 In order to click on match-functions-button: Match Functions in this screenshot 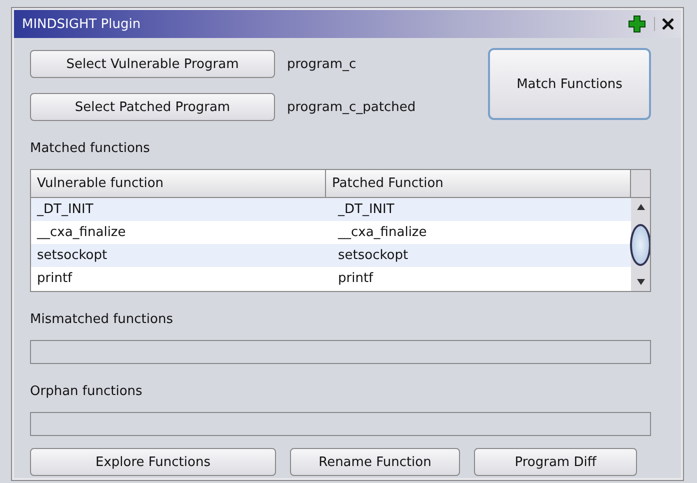, I will do `click(569, 84)`.